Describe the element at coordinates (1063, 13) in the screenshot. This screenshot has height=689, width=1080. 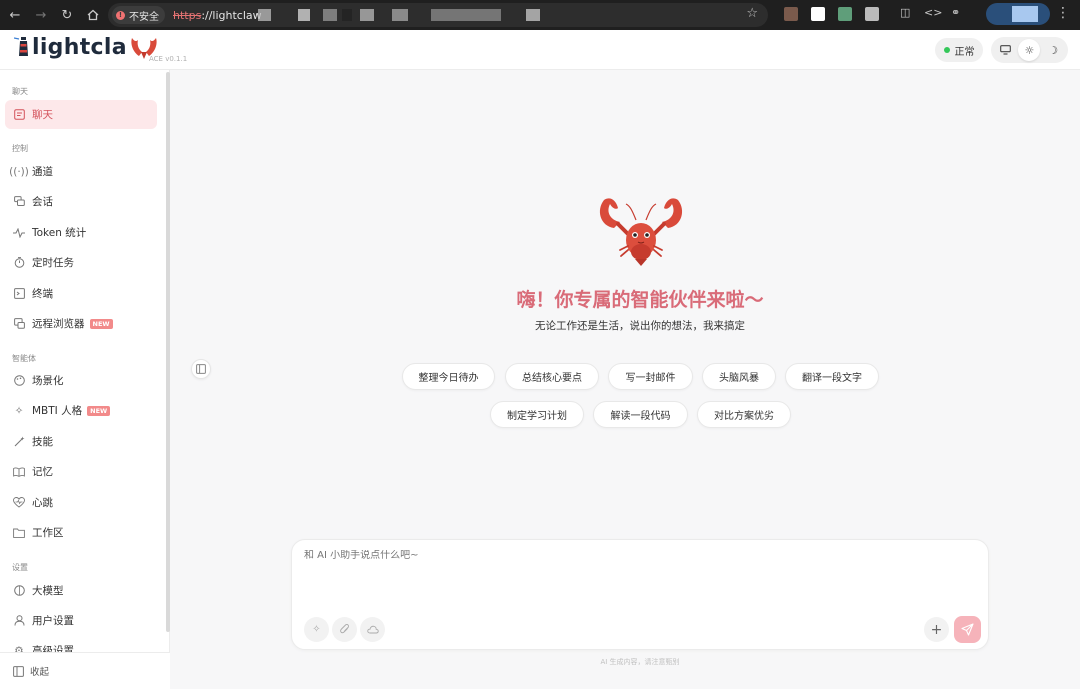
I see `browser-menu-icon: ⋮` at that location.